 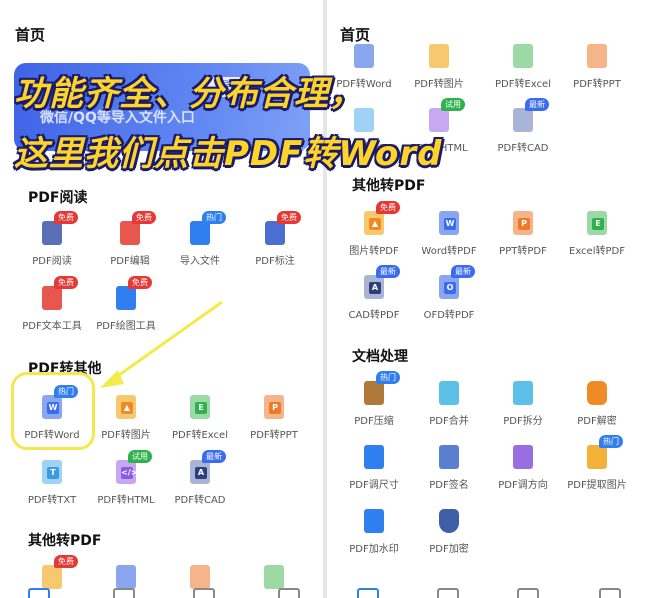 What do you see at coordinates (453, 104) in the screenshot?
I see `badge-try: 试用` at bounding box center [453, 104].